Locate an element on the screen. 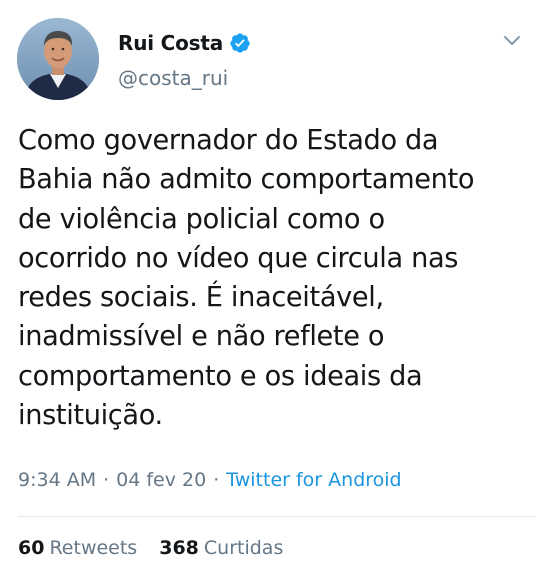  profile-photo-icon is located at coordinates (58, 59).